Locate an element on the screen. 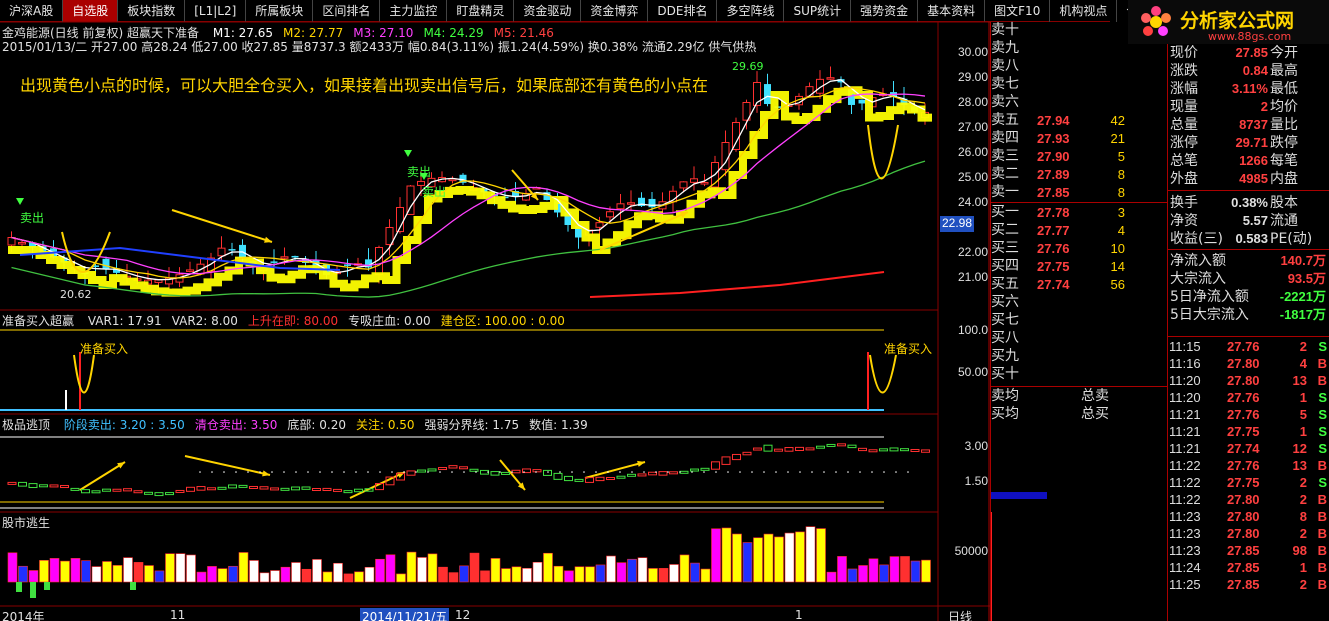  ask-price: 27.93 is located at coordinates (1053, 138).